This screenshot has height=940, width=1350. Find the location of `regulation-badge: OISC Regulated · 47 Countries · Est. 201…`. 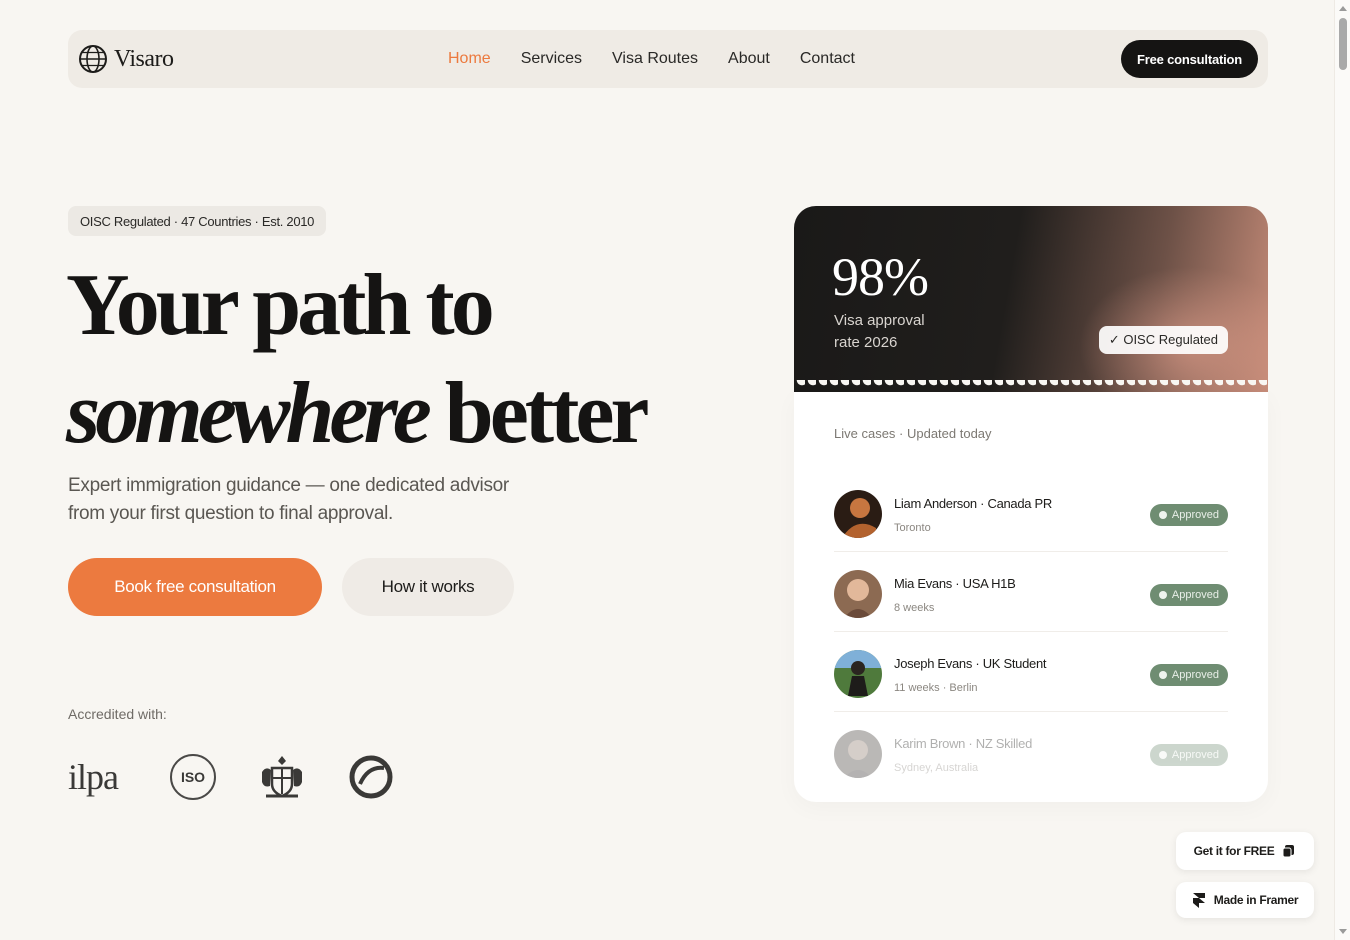

regulation-badge: OISC Regulated · 47 Countries · Est. 201… is located at coordinates (197, 221).